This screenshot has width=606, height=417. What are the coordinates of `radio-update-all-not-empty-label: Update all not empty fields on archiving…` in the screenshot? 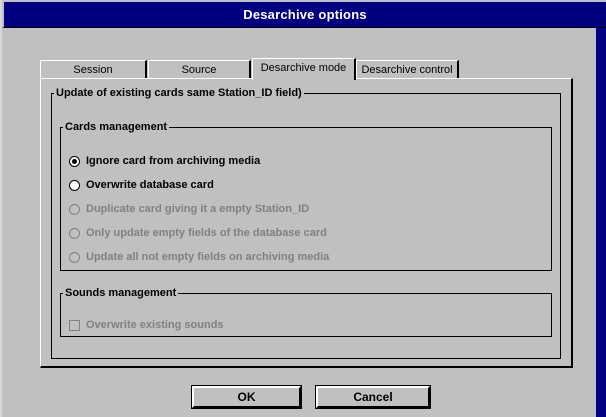 It's located at (208, 257).